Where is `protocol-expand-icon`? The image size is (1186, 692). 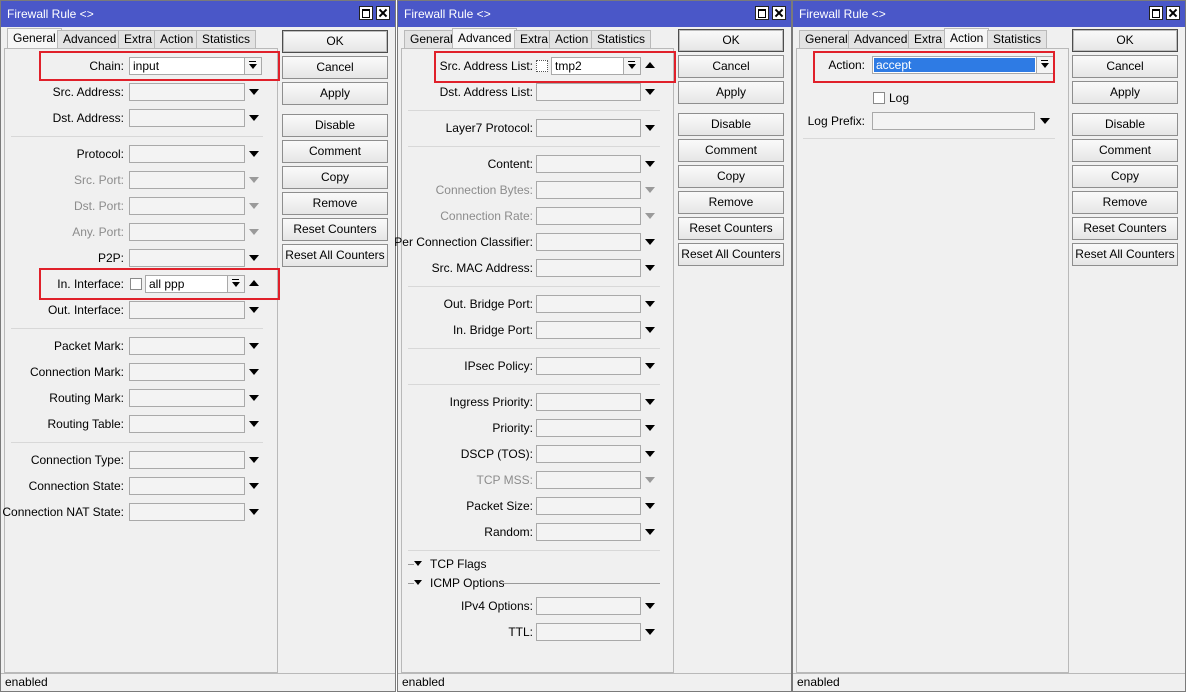 protocol-expand-icon is located at coordinates (254, 154).